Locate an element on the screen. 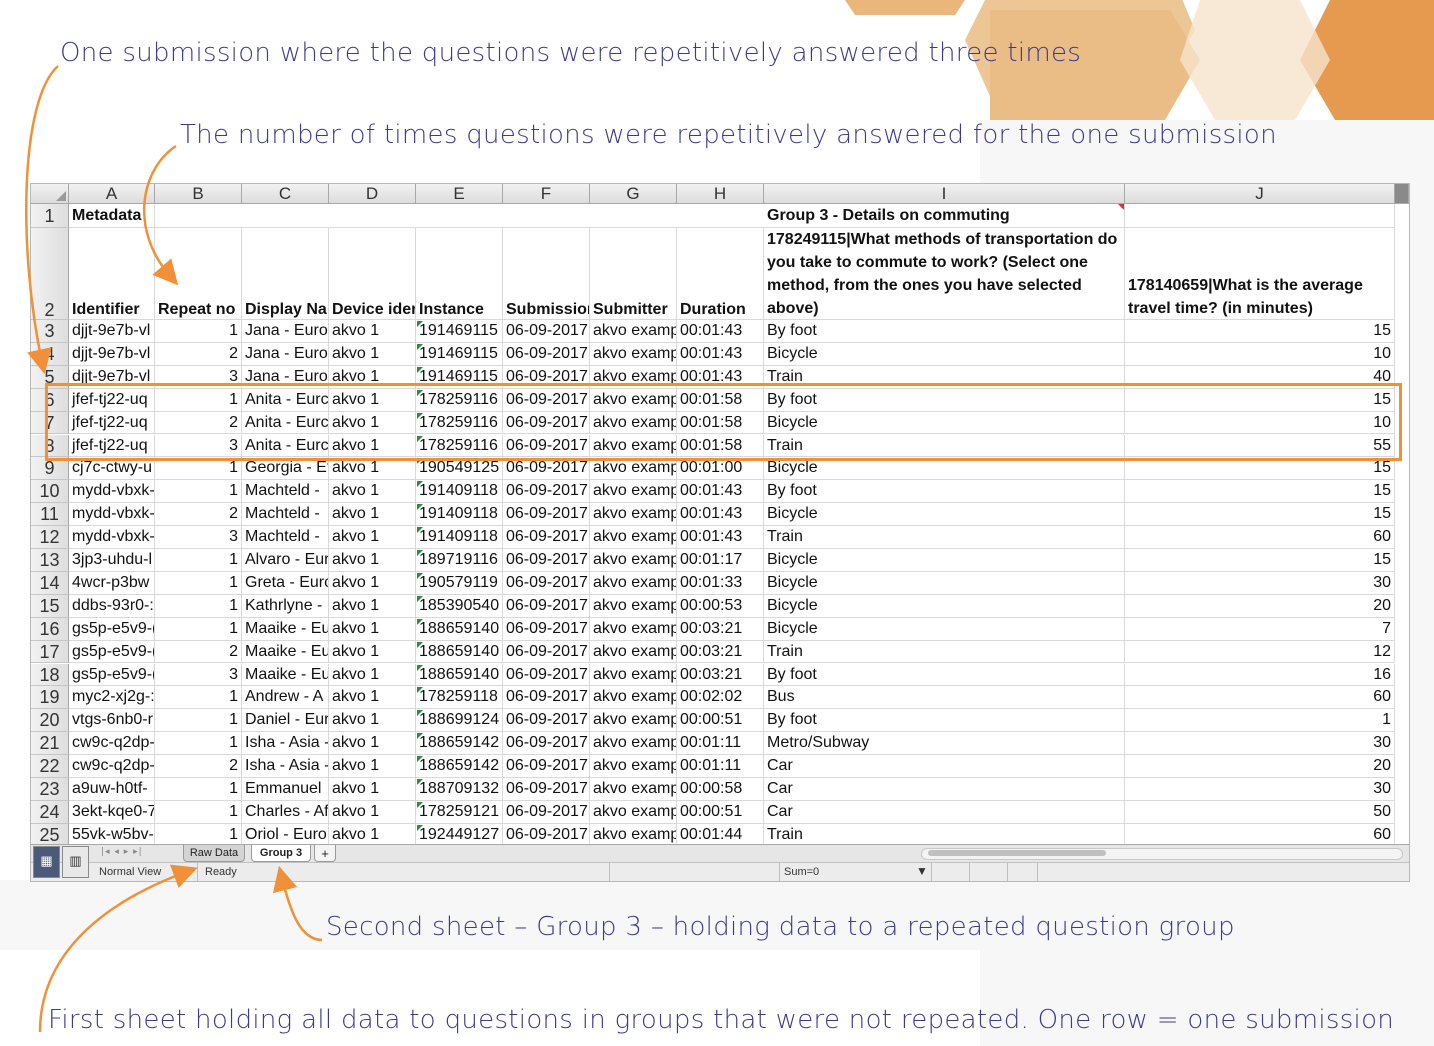  column-header-e: E is located at coordinates (459, 194).